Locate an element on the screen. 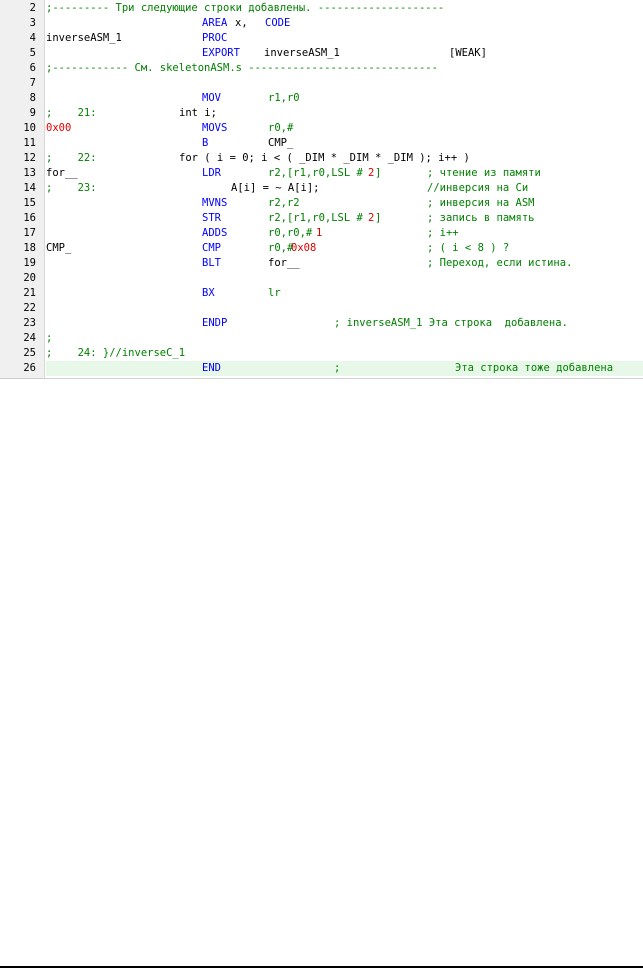 The height and width of the screenshot is (971, 643). code-line: 4 inverseASM_1 PROC is located at coordinates (321, 38).